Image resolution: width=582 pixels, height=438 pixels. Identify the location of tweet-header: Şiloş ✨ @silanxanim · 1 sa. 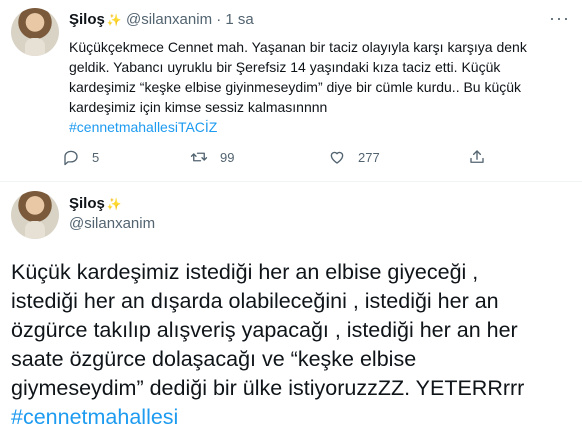
(161, 19).